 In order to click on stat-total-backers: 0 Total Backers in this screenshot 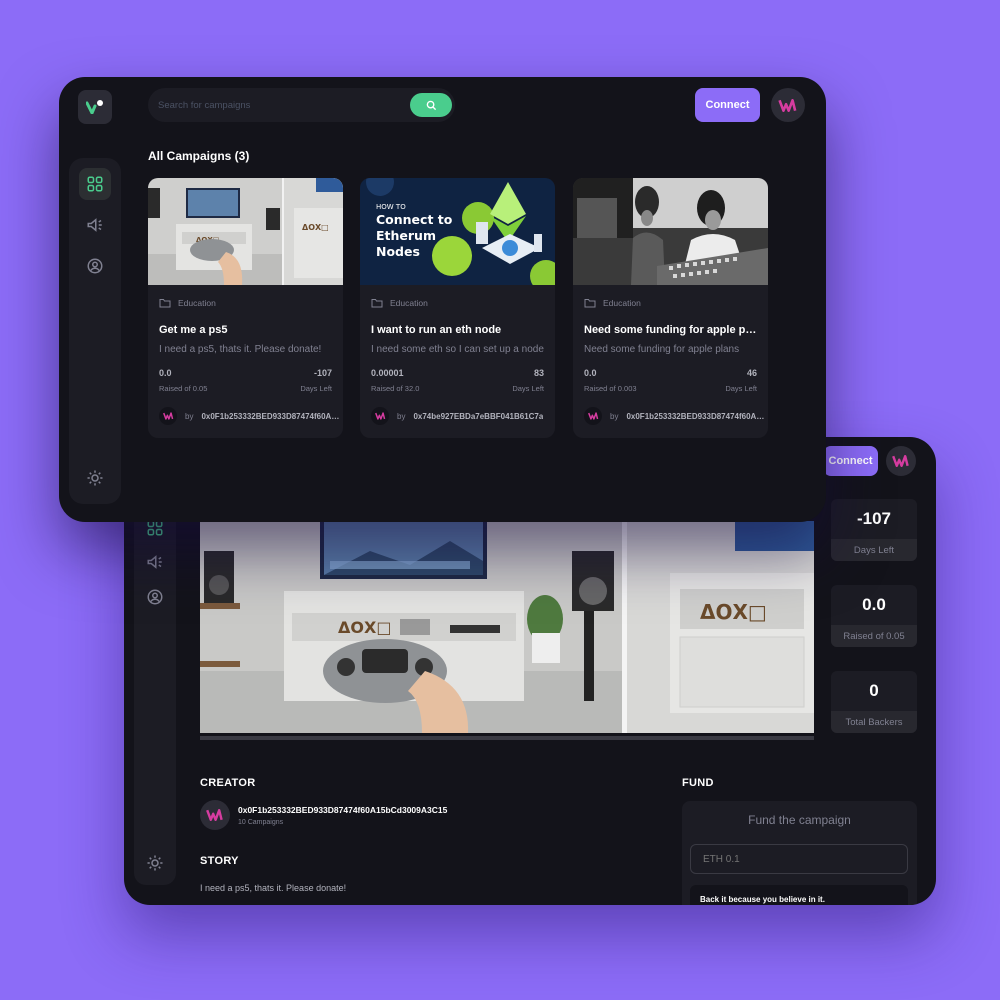, I will do `click(874, 702)`.